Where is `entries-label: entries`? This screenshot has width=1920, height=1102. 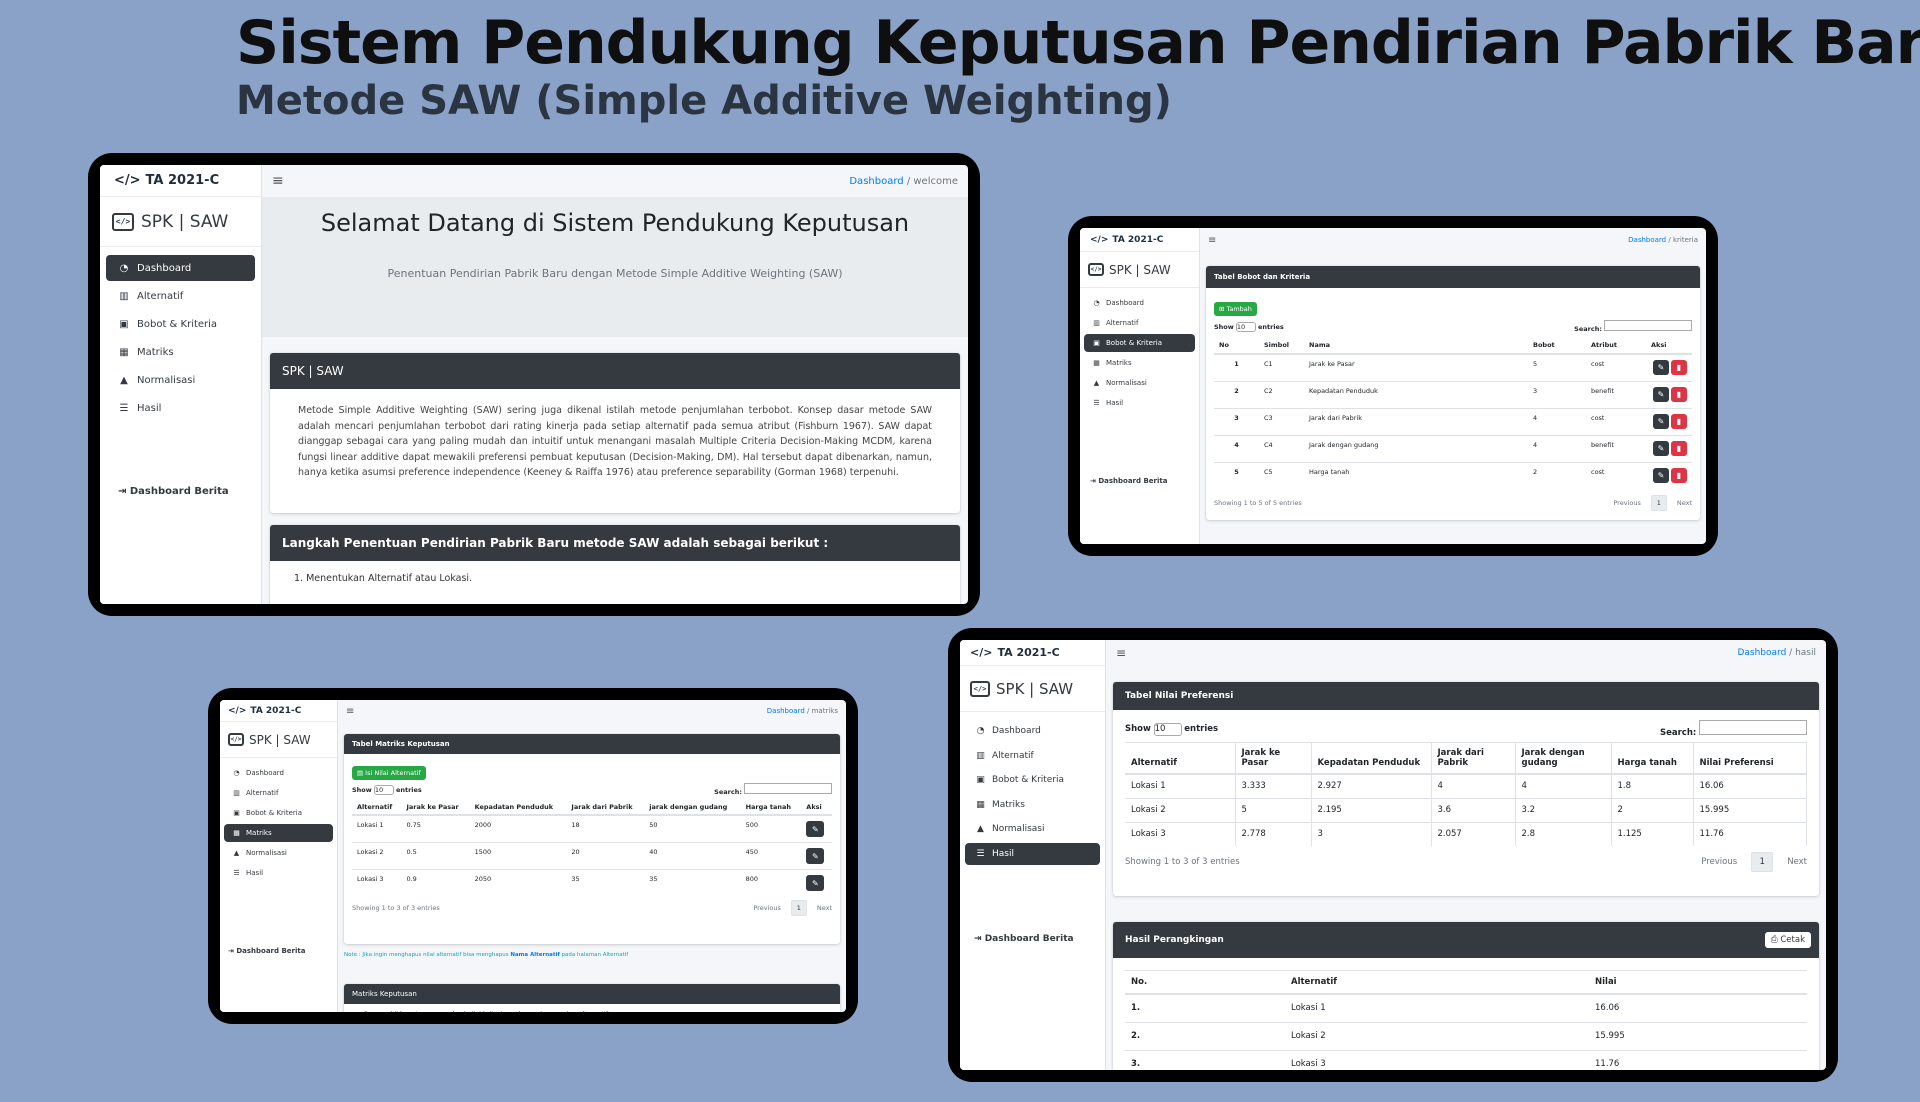
entries-label: entries is located at coordinates (1201, 728).